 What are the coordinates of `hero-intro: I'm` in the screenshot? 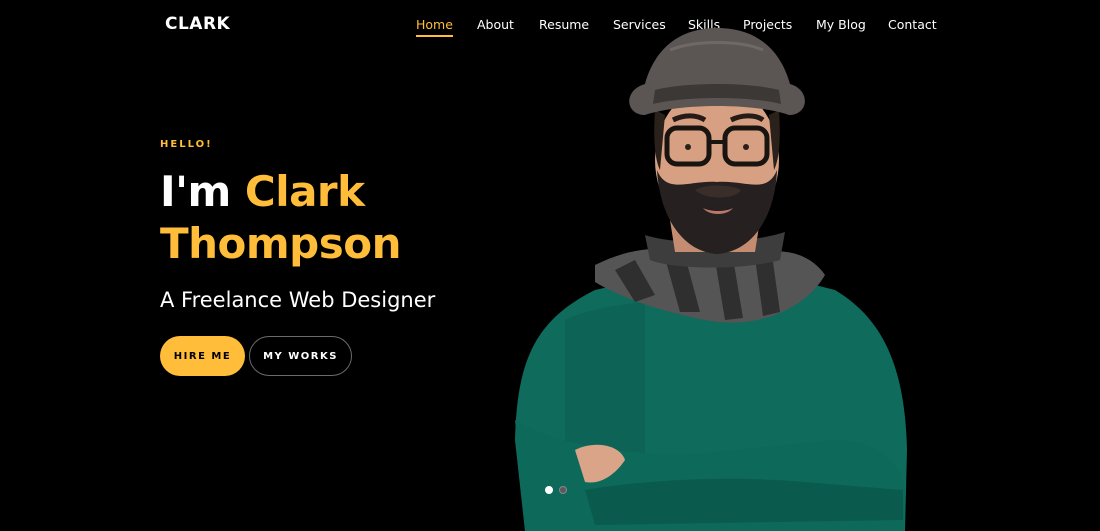 It's located at (195, 191).